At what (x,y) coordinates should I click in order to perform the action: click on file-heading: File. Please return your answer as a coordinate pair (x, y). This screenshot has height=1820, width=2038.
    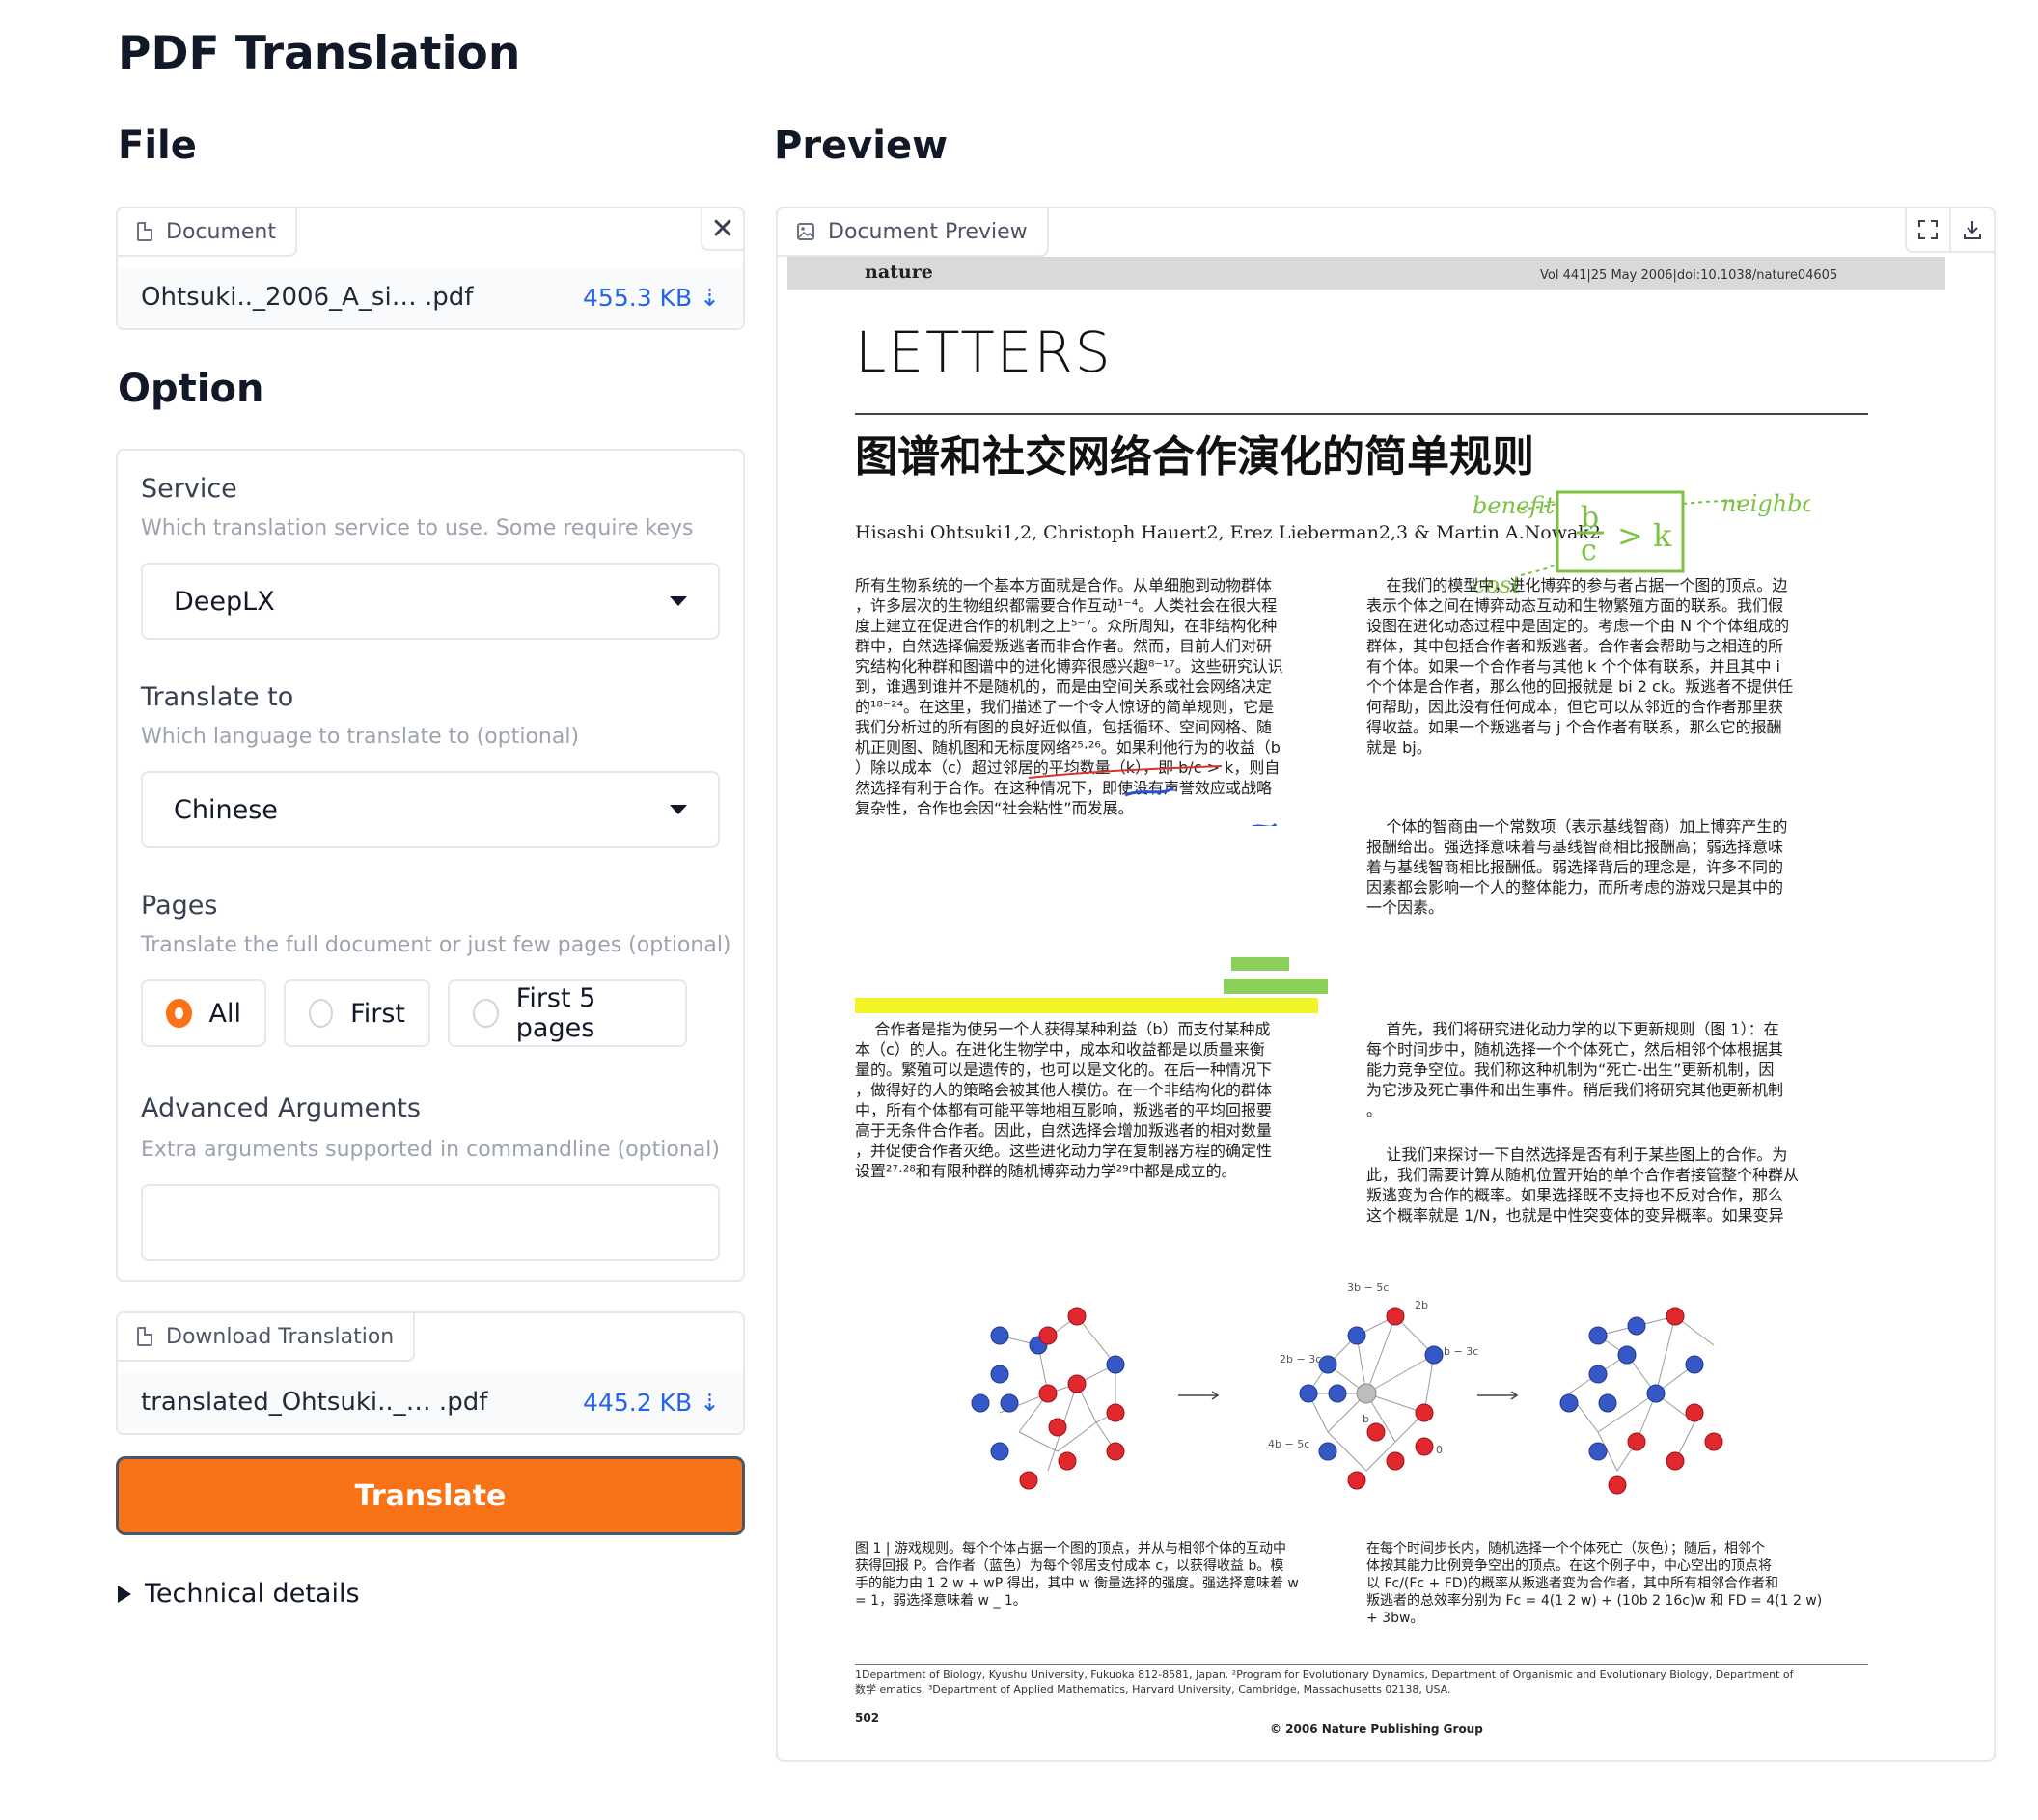
    Looking at the image, I should click on (157, 146).